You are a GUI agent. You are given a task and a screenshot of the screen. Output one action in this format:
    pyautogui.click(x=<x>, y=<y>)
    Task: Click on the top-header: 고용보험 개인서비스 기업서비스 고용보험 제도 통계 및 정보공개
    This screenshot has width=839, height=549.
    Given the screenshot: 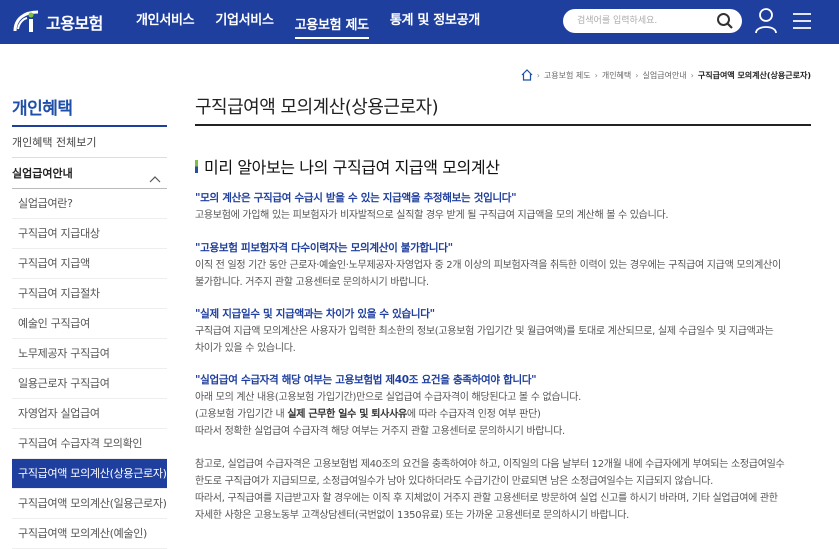 What is the action you would take?
    pyautogui.click(x=419, y=22)
    